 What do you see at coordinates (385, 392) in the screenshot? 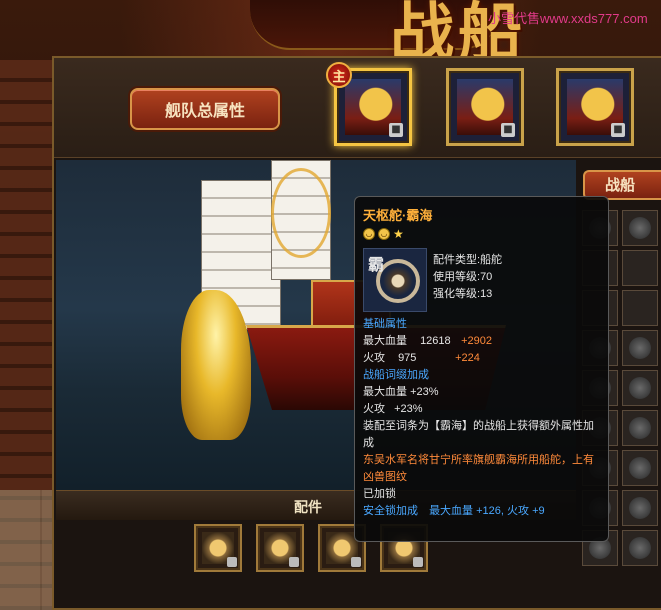
I see `affix-label: 最大血量` at bounding box center [385, 392].